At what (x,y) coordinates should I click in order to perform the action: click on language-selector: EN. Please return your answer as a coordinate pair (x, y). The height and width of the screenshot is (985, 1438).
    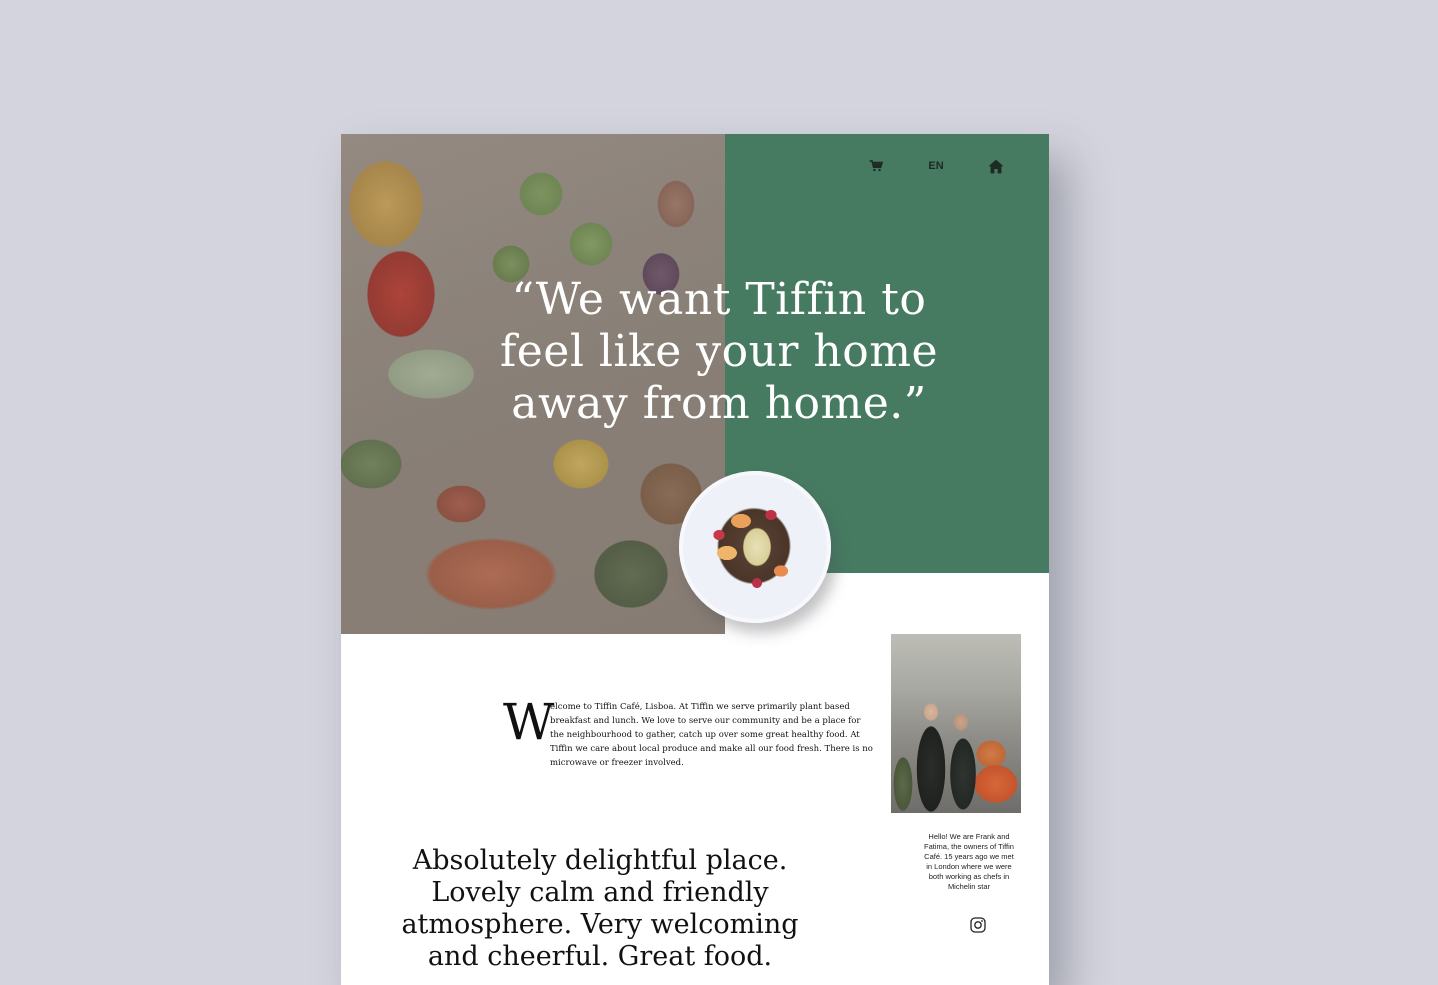
    Looking at the image, I should click on (936, 166).